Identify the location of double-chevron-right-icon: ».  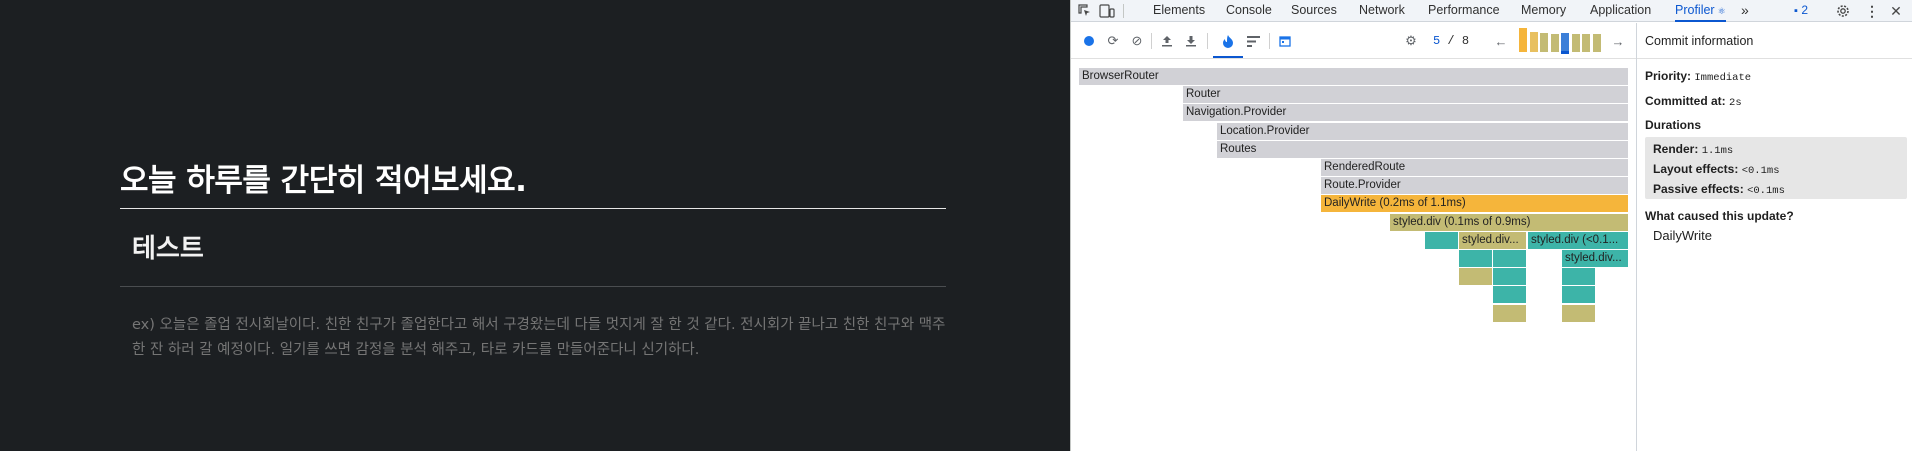
(1745, 11).